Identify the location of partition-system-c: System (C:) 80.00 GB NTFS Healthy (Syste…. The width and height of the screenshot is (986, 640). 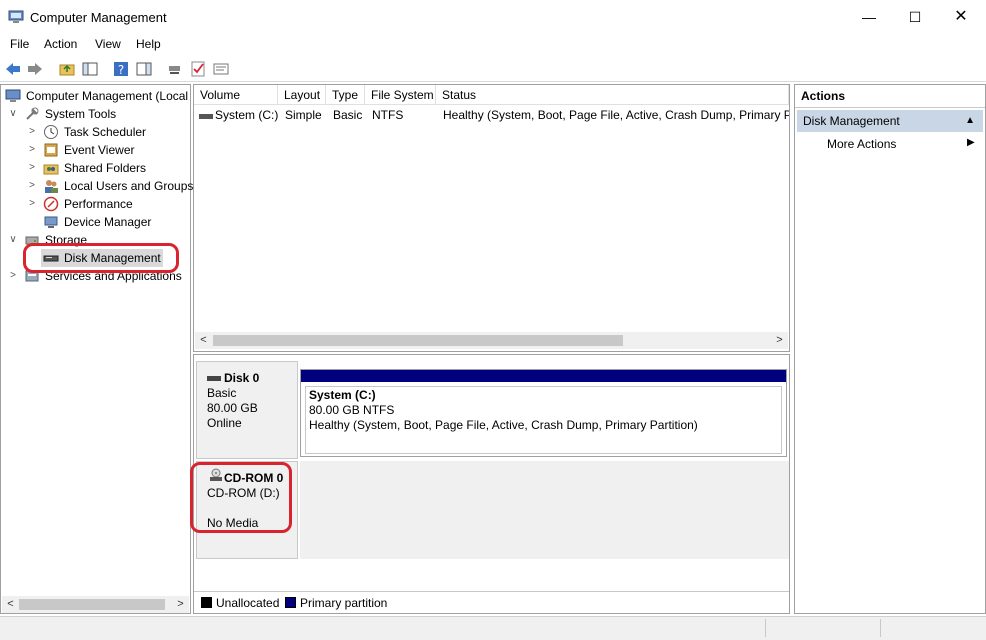
(543, 413).